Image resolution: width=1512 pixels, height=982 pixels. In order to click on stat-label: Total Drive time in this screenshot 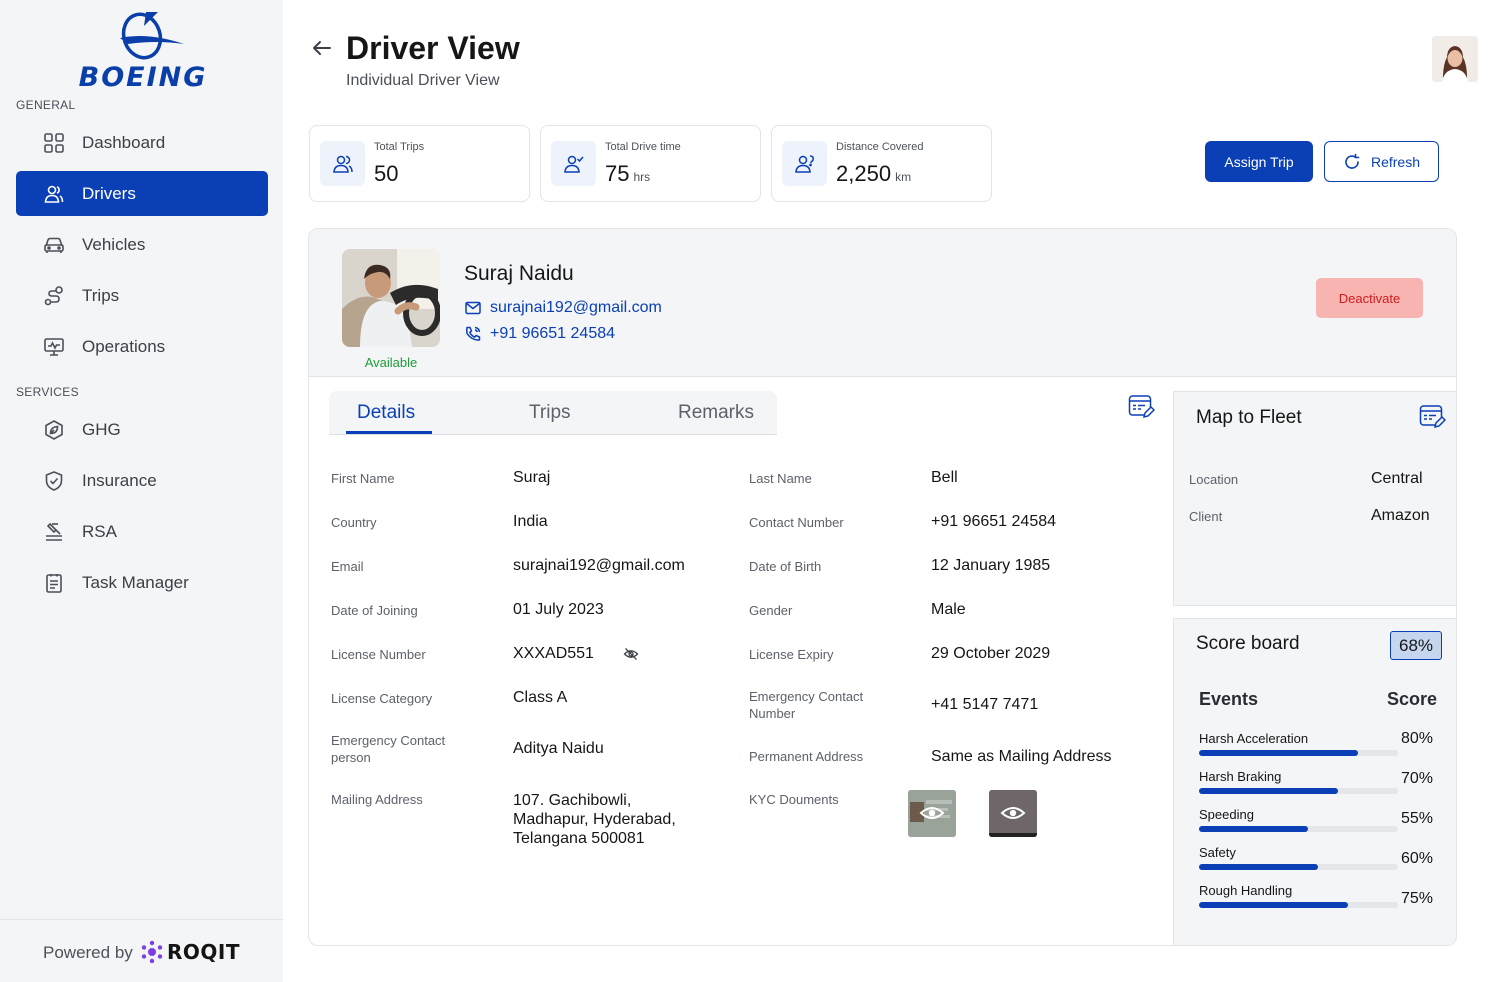, I will do `click(643, 147)`.